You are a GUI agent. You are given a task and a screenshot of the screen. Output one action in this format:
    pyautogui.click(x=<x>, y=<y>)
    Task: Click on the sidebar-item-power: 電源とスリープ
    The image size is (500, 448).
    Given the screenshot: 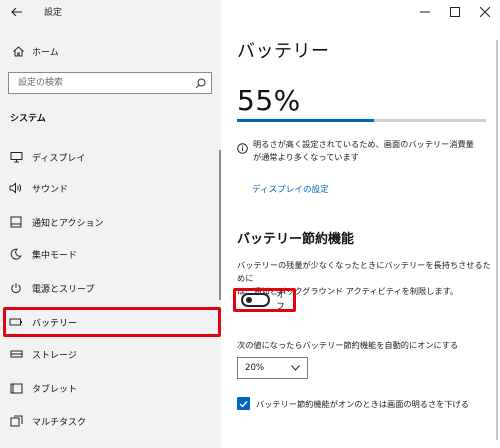 What is the action you would take?
    pyautogui.click(x=110, y=288)
    